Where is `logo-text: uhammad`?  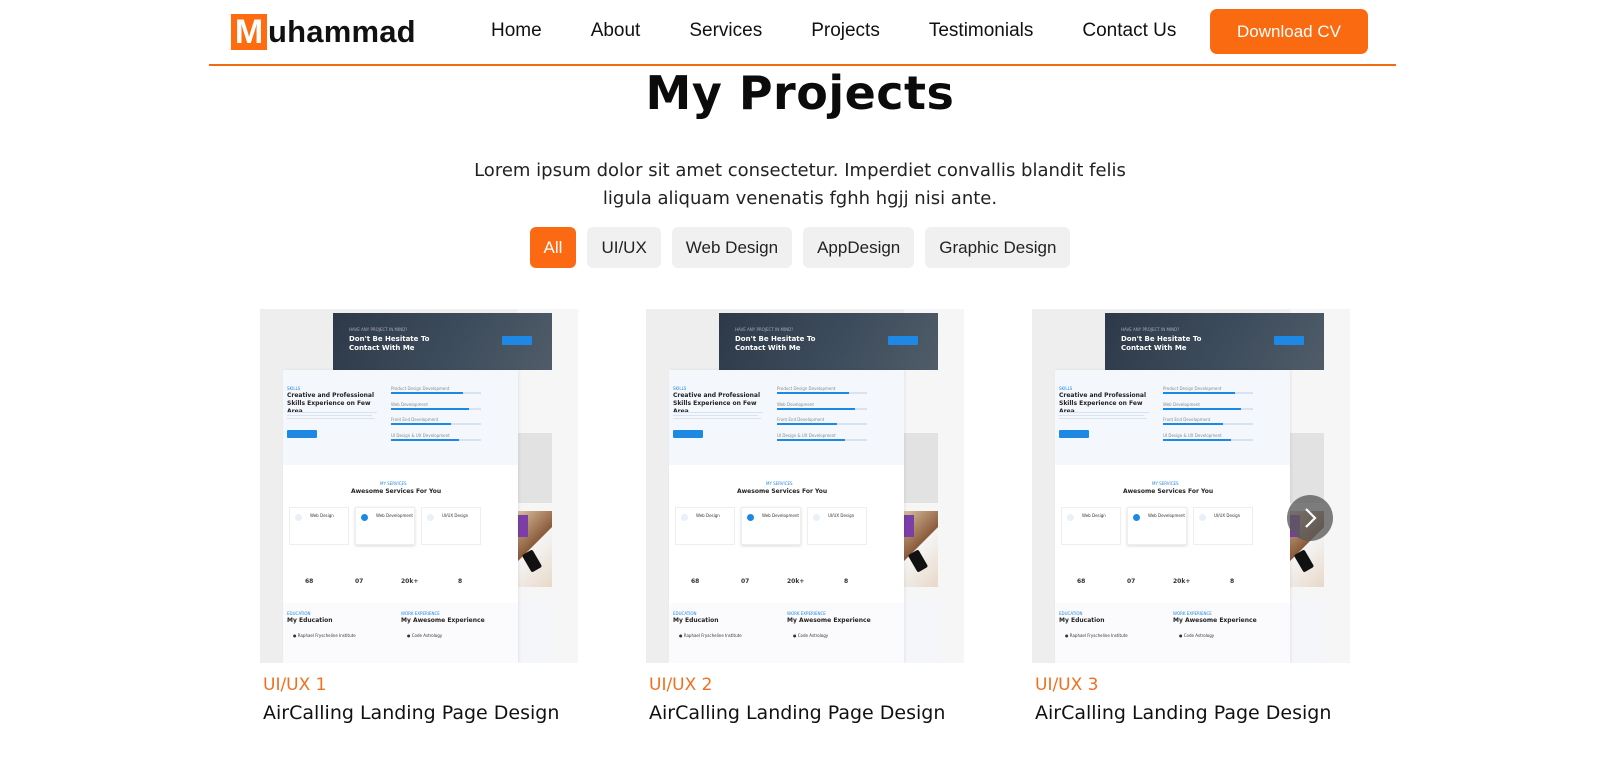 logo-text: uhammad is located at coordinates (342, 31).